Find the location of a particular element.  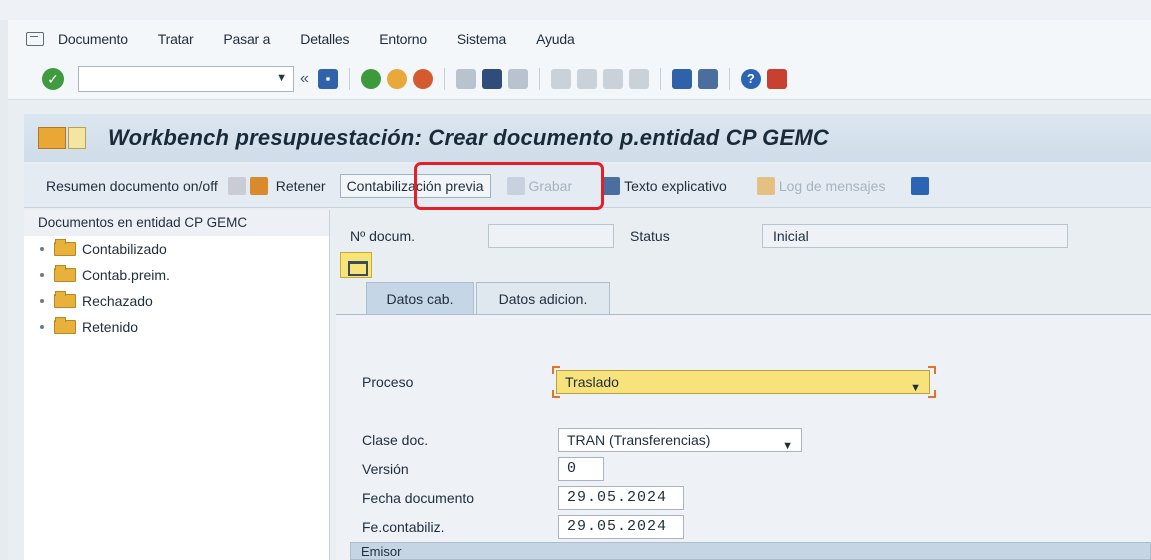

log-mensajes-button: Log de mensajes is located at coordinates (821, 185).